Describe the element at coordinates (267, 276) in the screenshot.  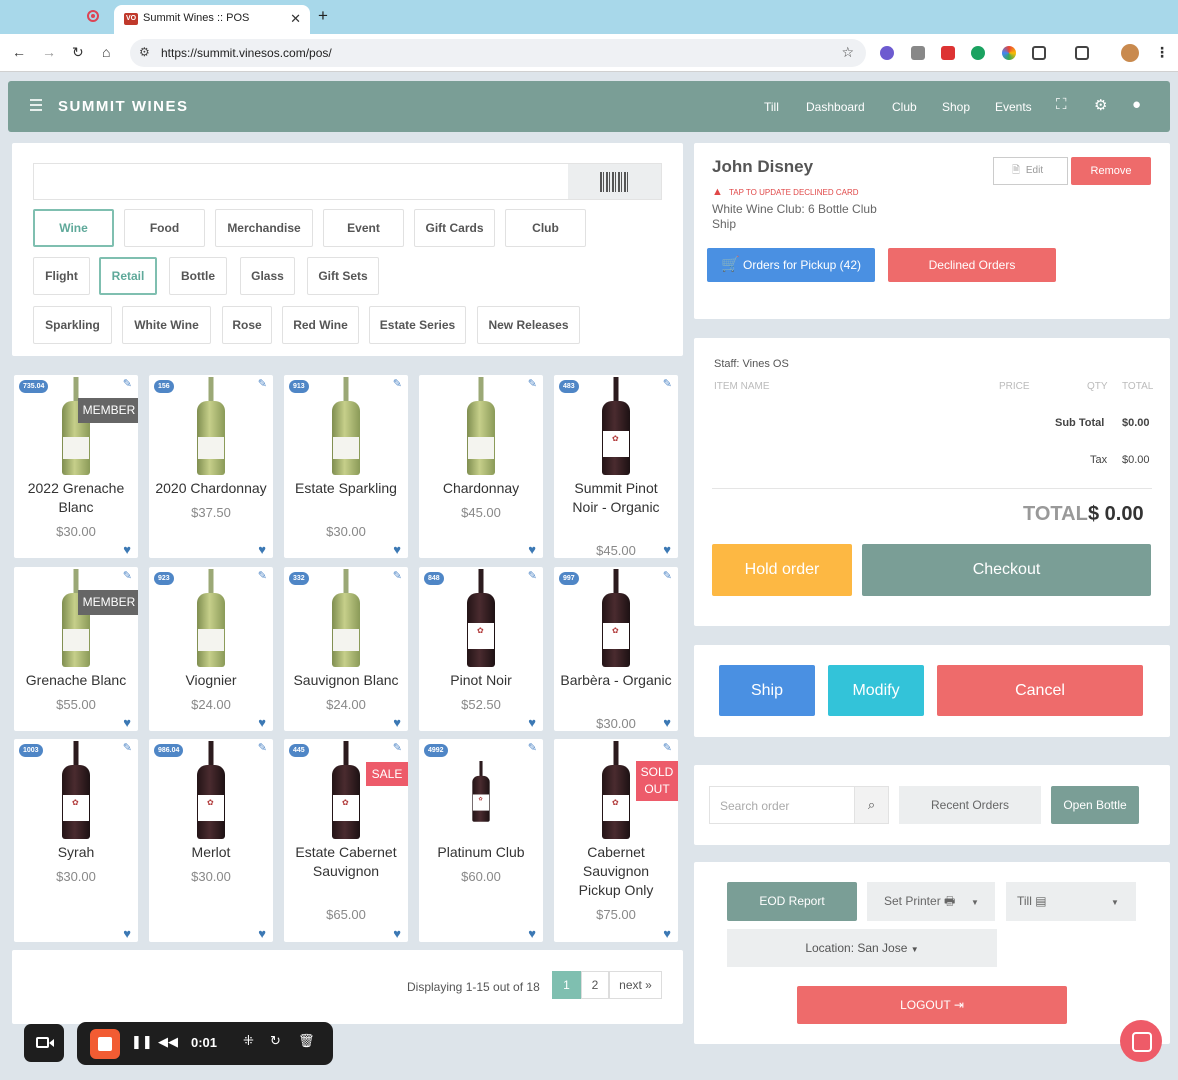
I see `category-glass: Glass` at that location.